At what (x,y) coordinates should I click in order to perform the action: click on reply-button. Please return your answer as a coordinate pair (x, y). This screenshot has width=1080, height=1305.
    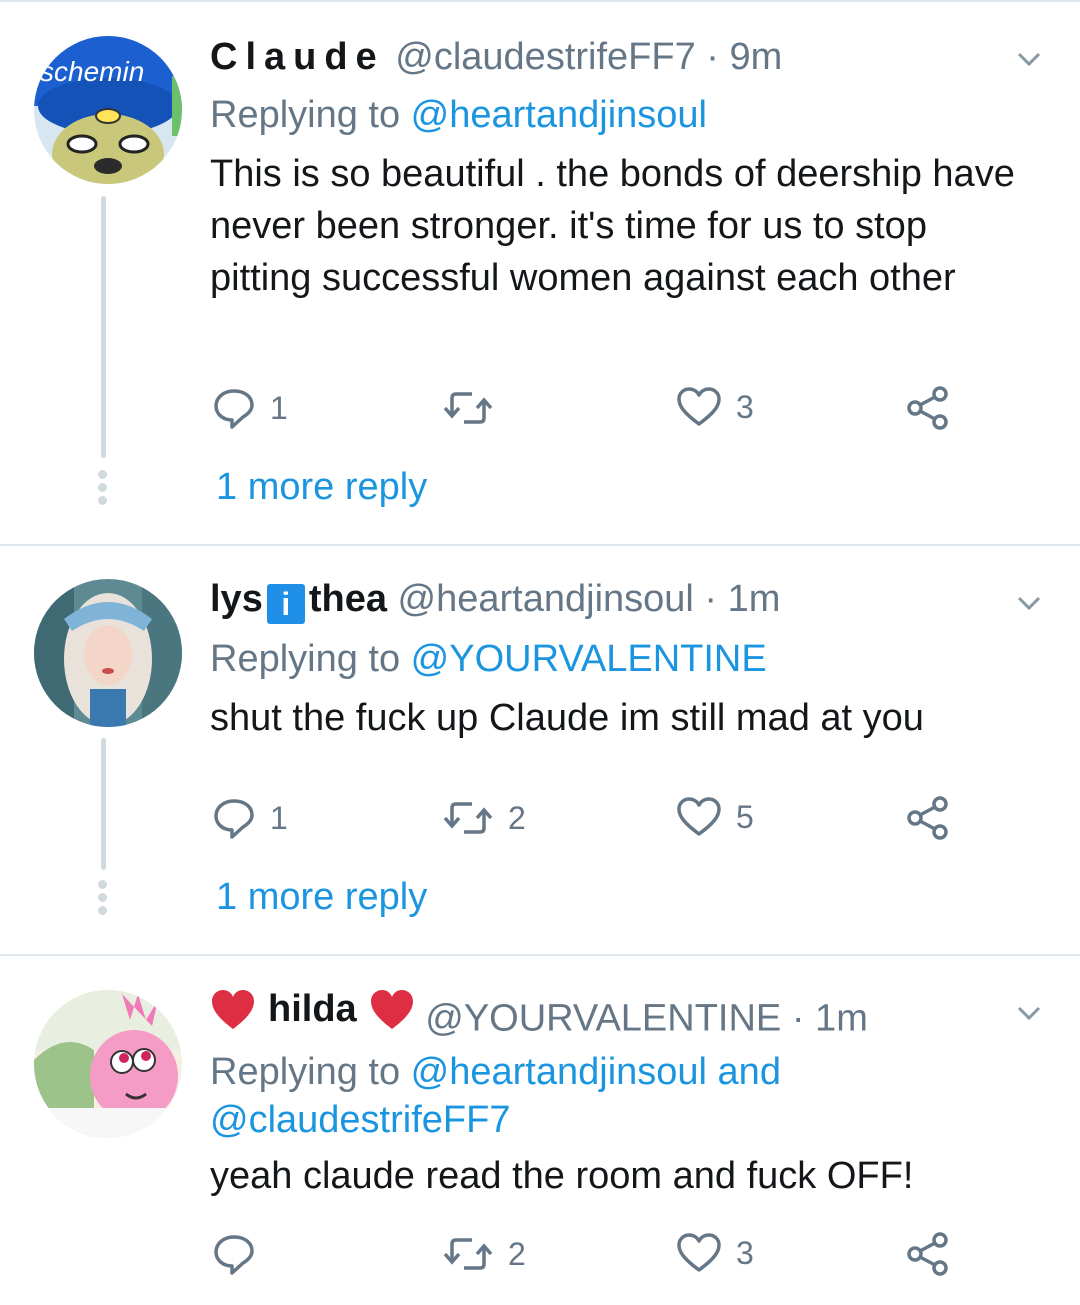
    Looking at the image, I should click on (241, 1254).